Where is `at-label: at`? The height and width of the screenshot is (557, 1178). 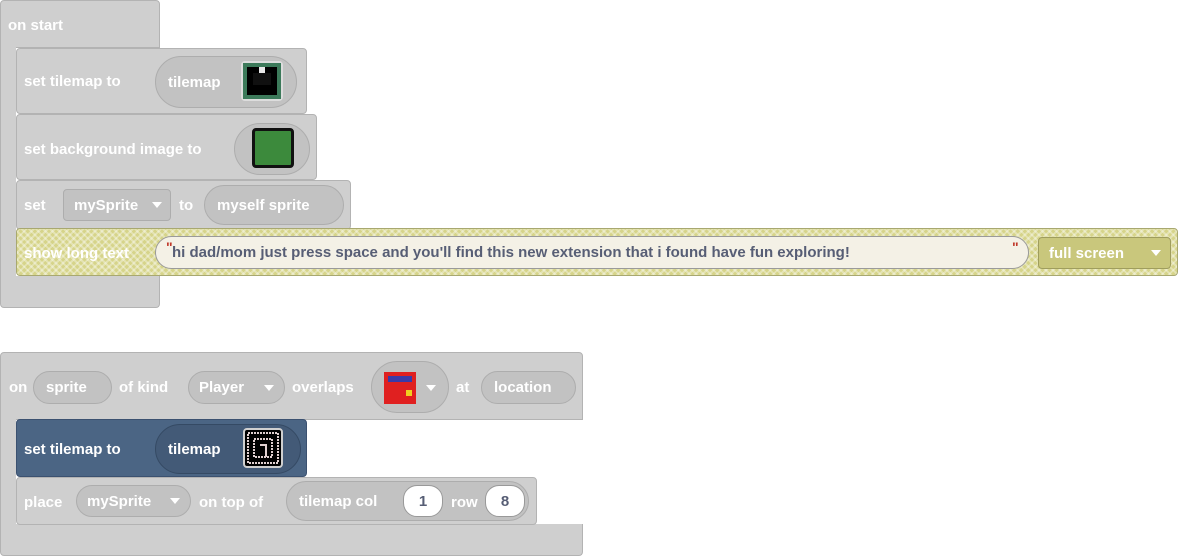 at-label: at is located at coordinates (463, 387).